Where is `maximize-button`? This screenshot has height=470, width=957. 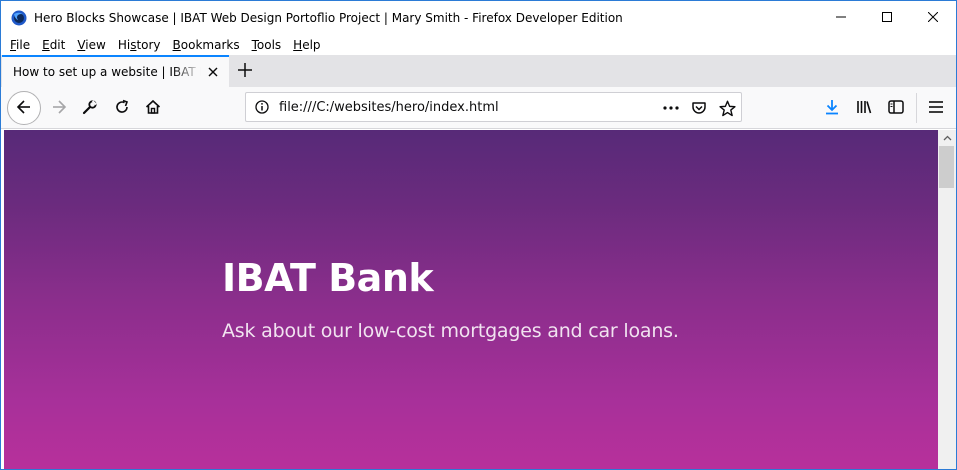 maximize-button is located at coordinates (887, 17).